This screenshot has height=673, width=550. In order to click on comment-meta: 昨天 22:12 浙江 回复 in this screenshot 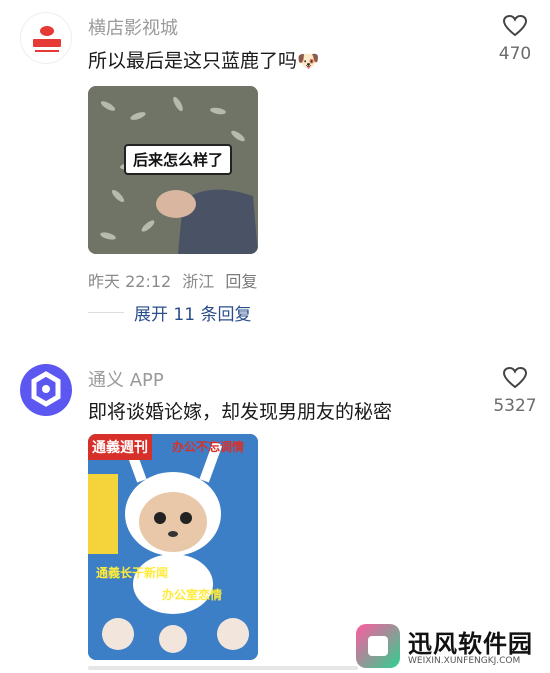, I will do `click(175, 280)`.